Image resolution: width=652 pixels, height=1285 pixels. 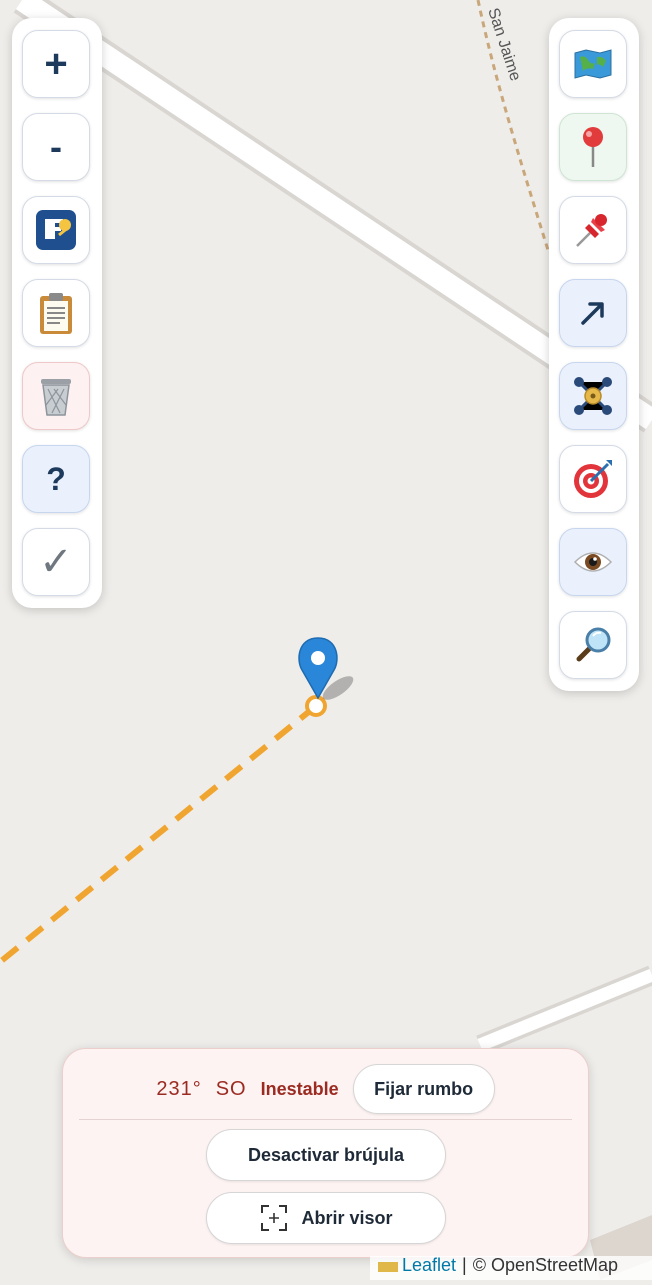 I want to click on right-toolbar, so click(x=594, y=354).